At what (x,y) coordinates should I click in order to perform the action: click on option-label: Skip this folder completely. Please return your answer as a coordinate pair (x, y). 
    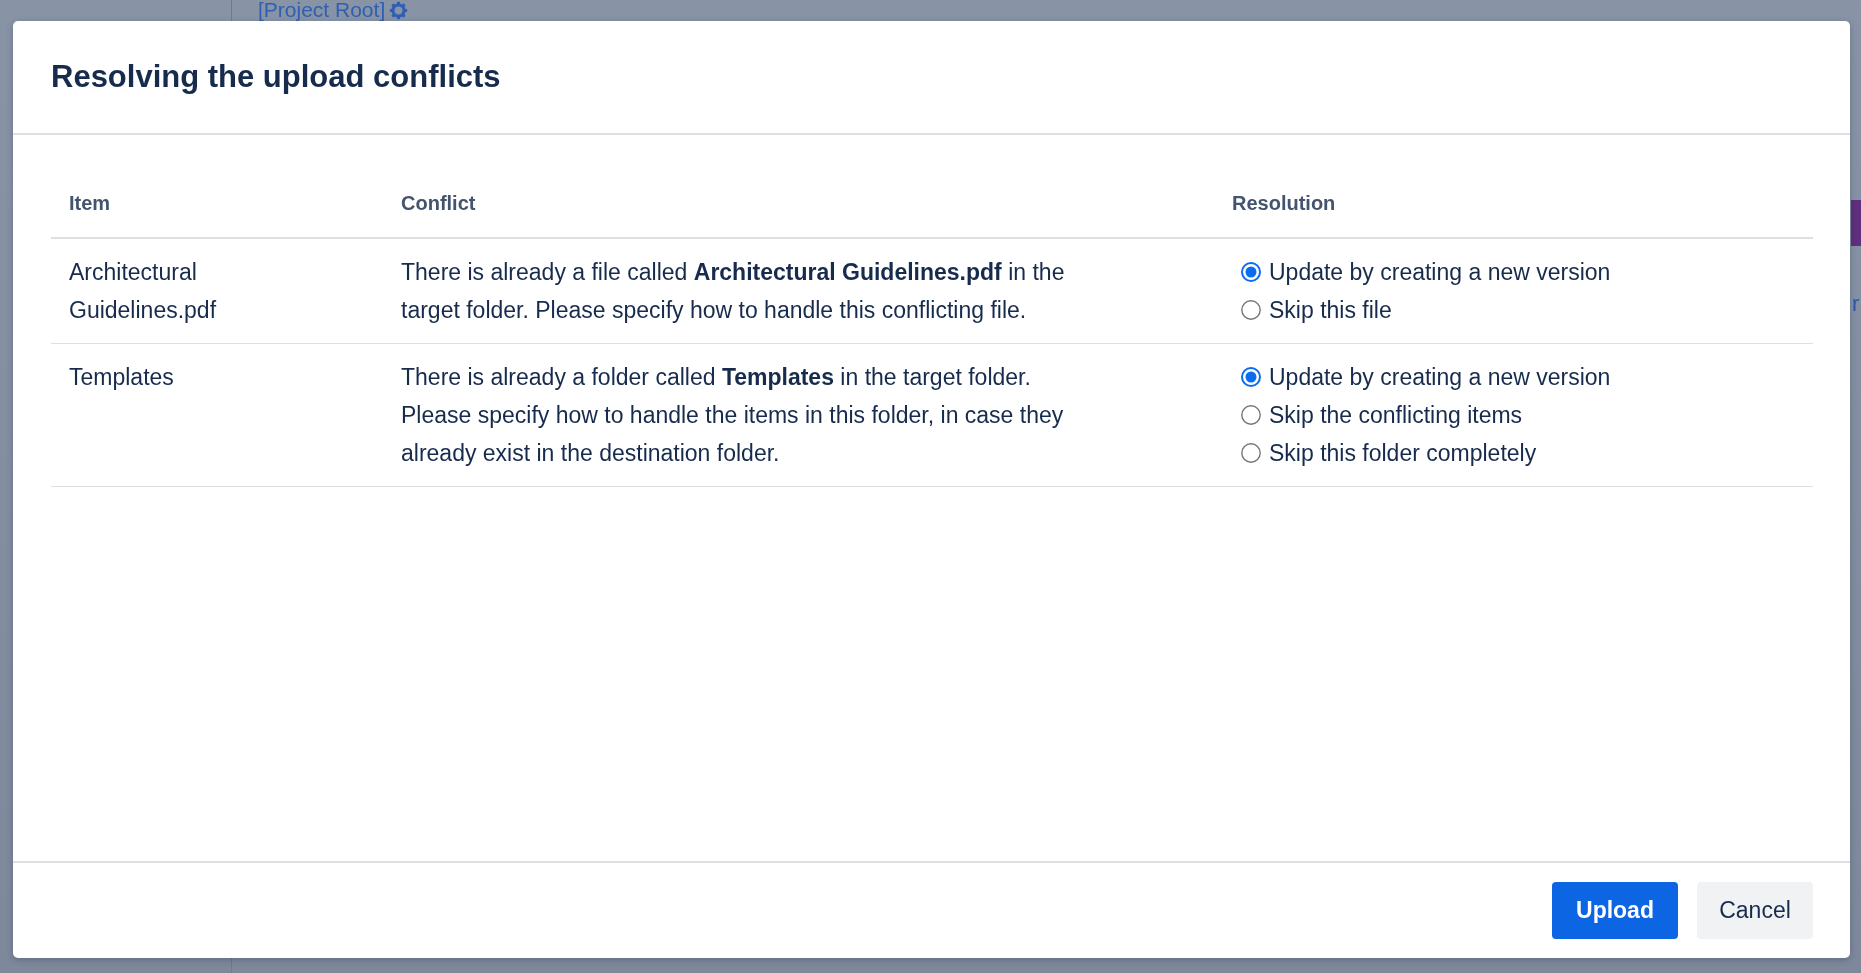
    Looking at the image, I should click on (1403, 453).